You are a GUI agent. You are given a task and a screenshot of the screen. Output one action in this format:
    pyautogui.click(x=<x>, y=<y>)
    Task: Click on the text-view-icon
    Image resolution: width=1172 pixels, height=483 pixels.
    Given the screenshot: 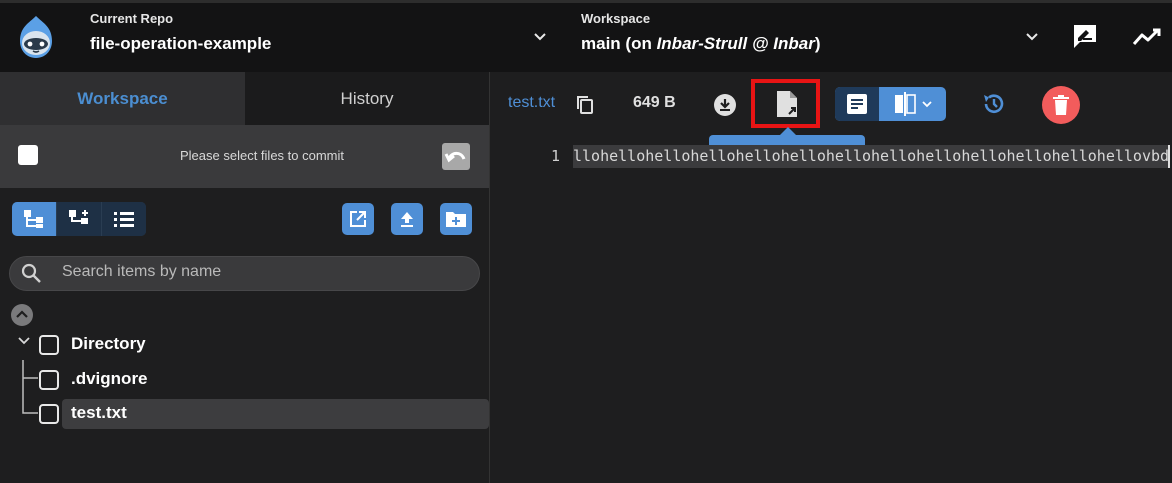 What is the action you would take?
    pyautogui.click(x=857, y=104)
    